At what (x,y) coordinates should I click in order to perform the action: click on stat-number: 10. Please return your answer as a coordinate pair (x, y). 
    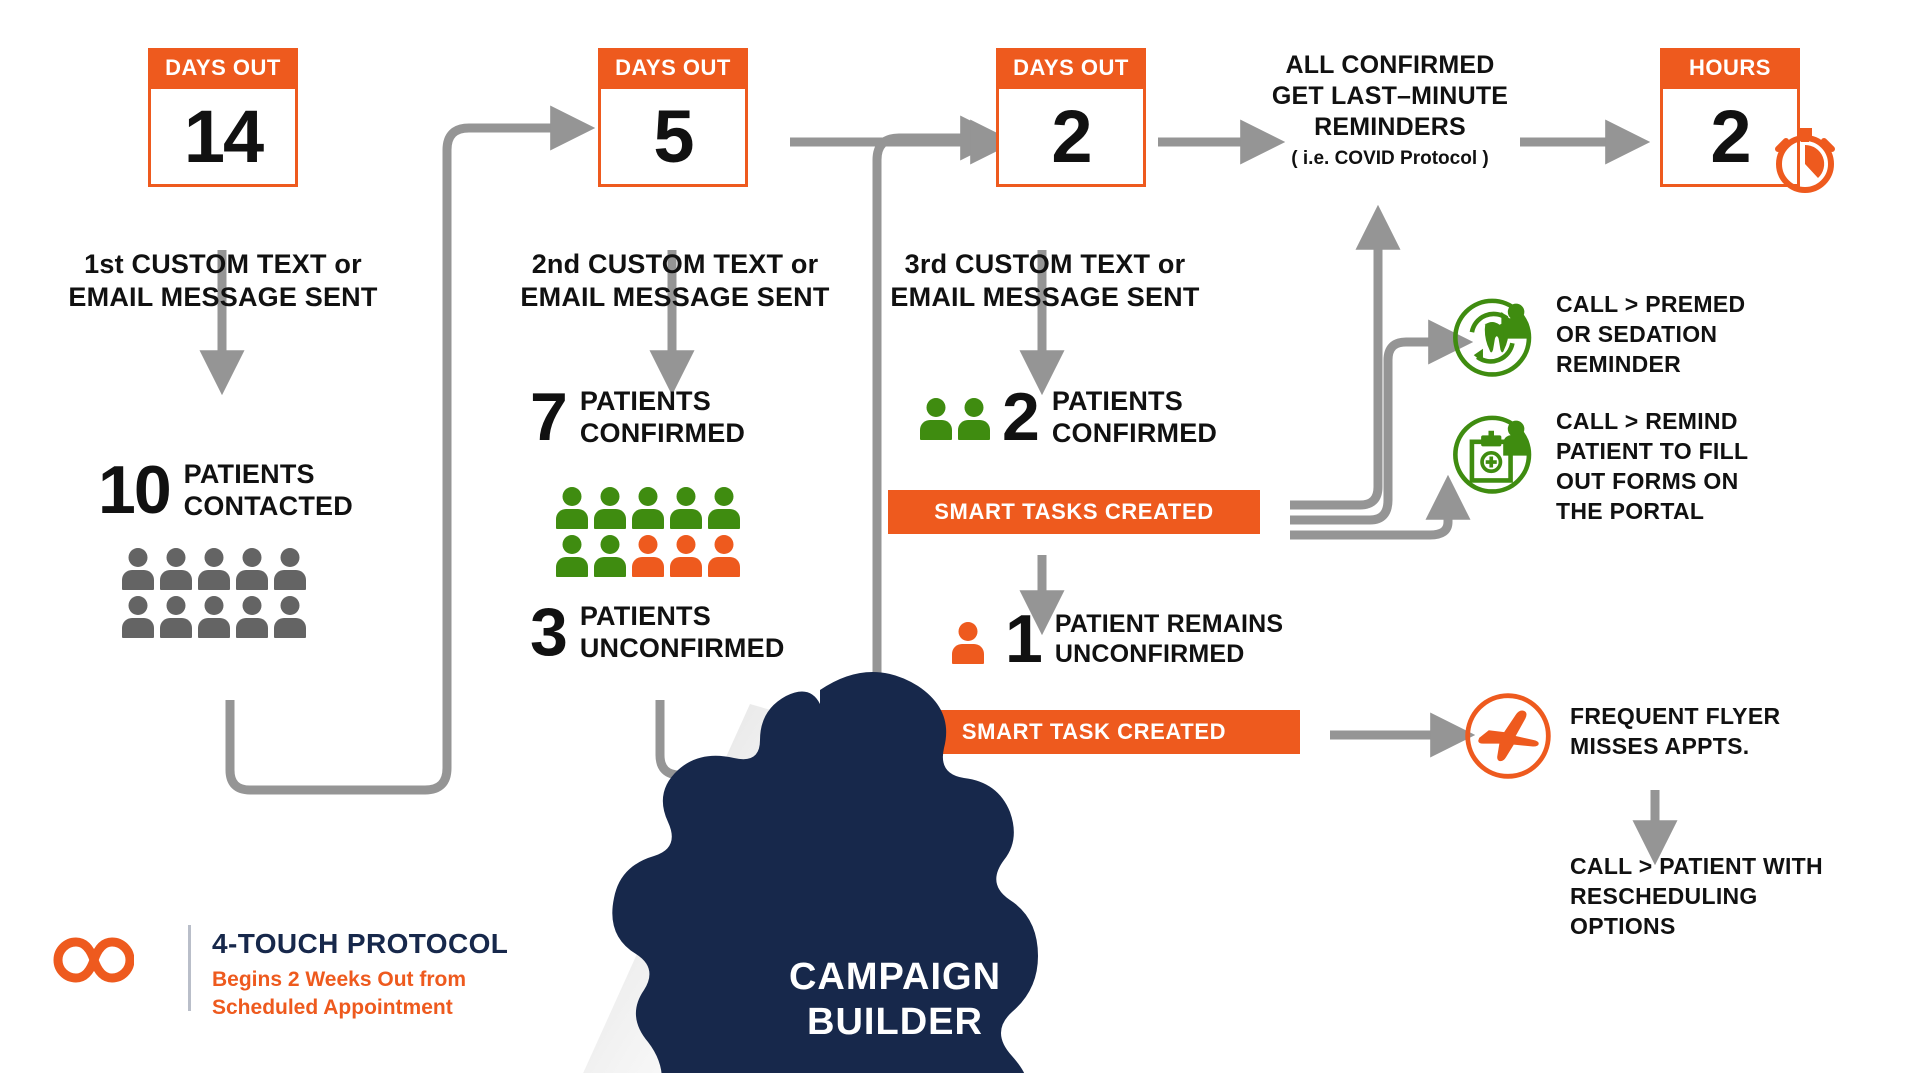
    Looking at the image, I should click on (135, 490).